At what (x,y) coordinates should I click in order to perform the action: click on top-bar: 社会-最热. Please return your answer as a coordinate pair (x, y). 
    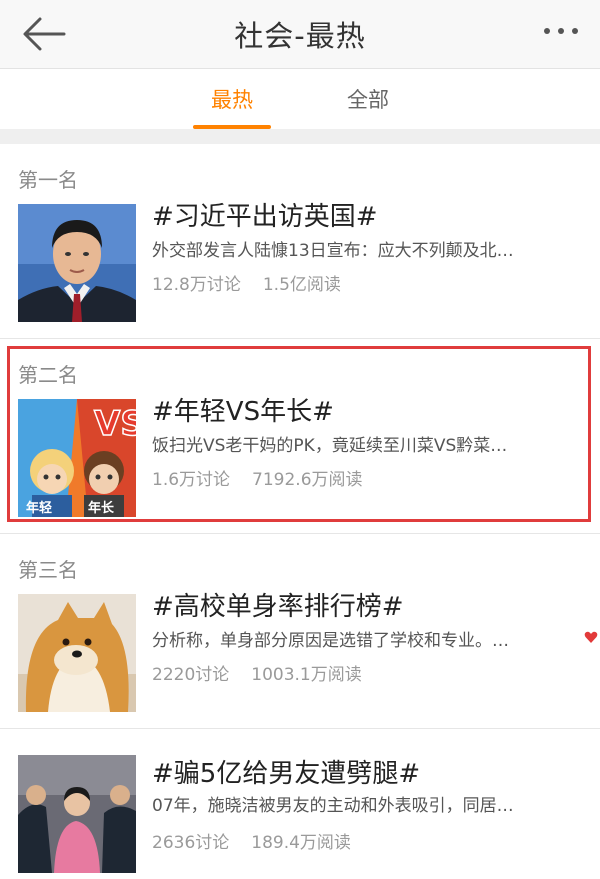
    Looking at the image, I should click on (300, 34).